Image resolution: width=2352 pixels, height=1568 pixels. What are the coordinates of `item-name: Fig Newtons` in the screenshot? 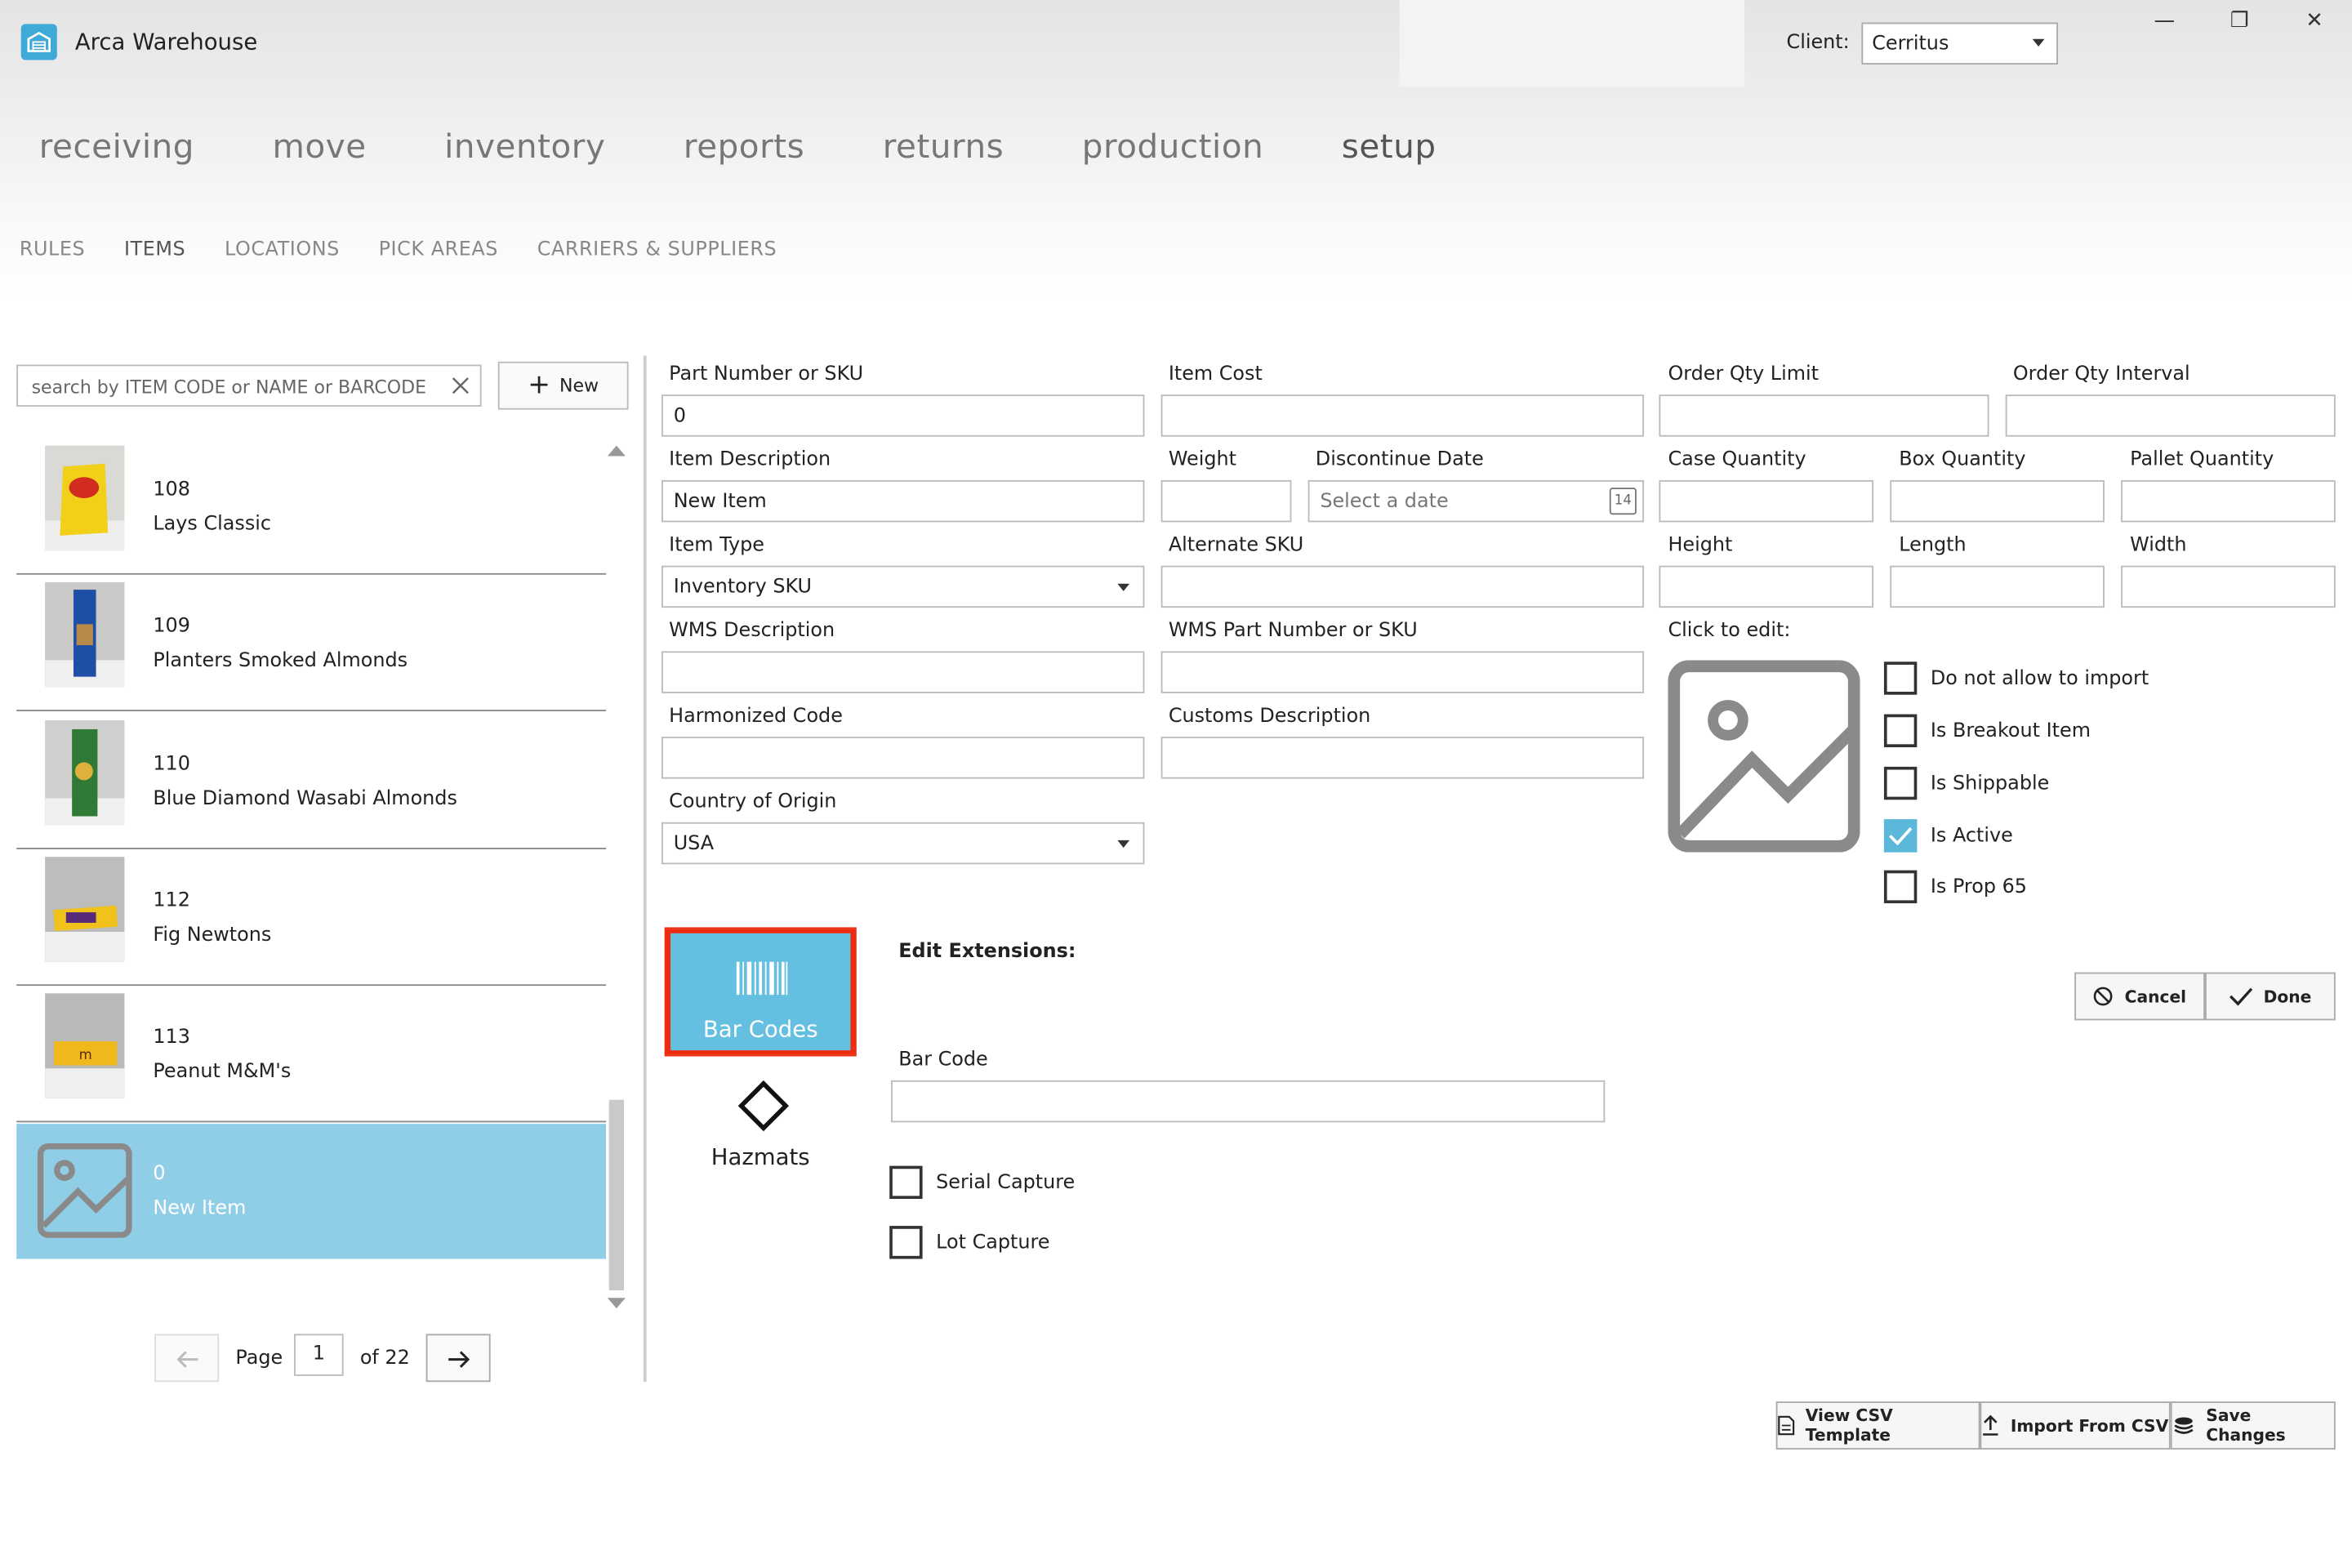 It's located at (212, 936).